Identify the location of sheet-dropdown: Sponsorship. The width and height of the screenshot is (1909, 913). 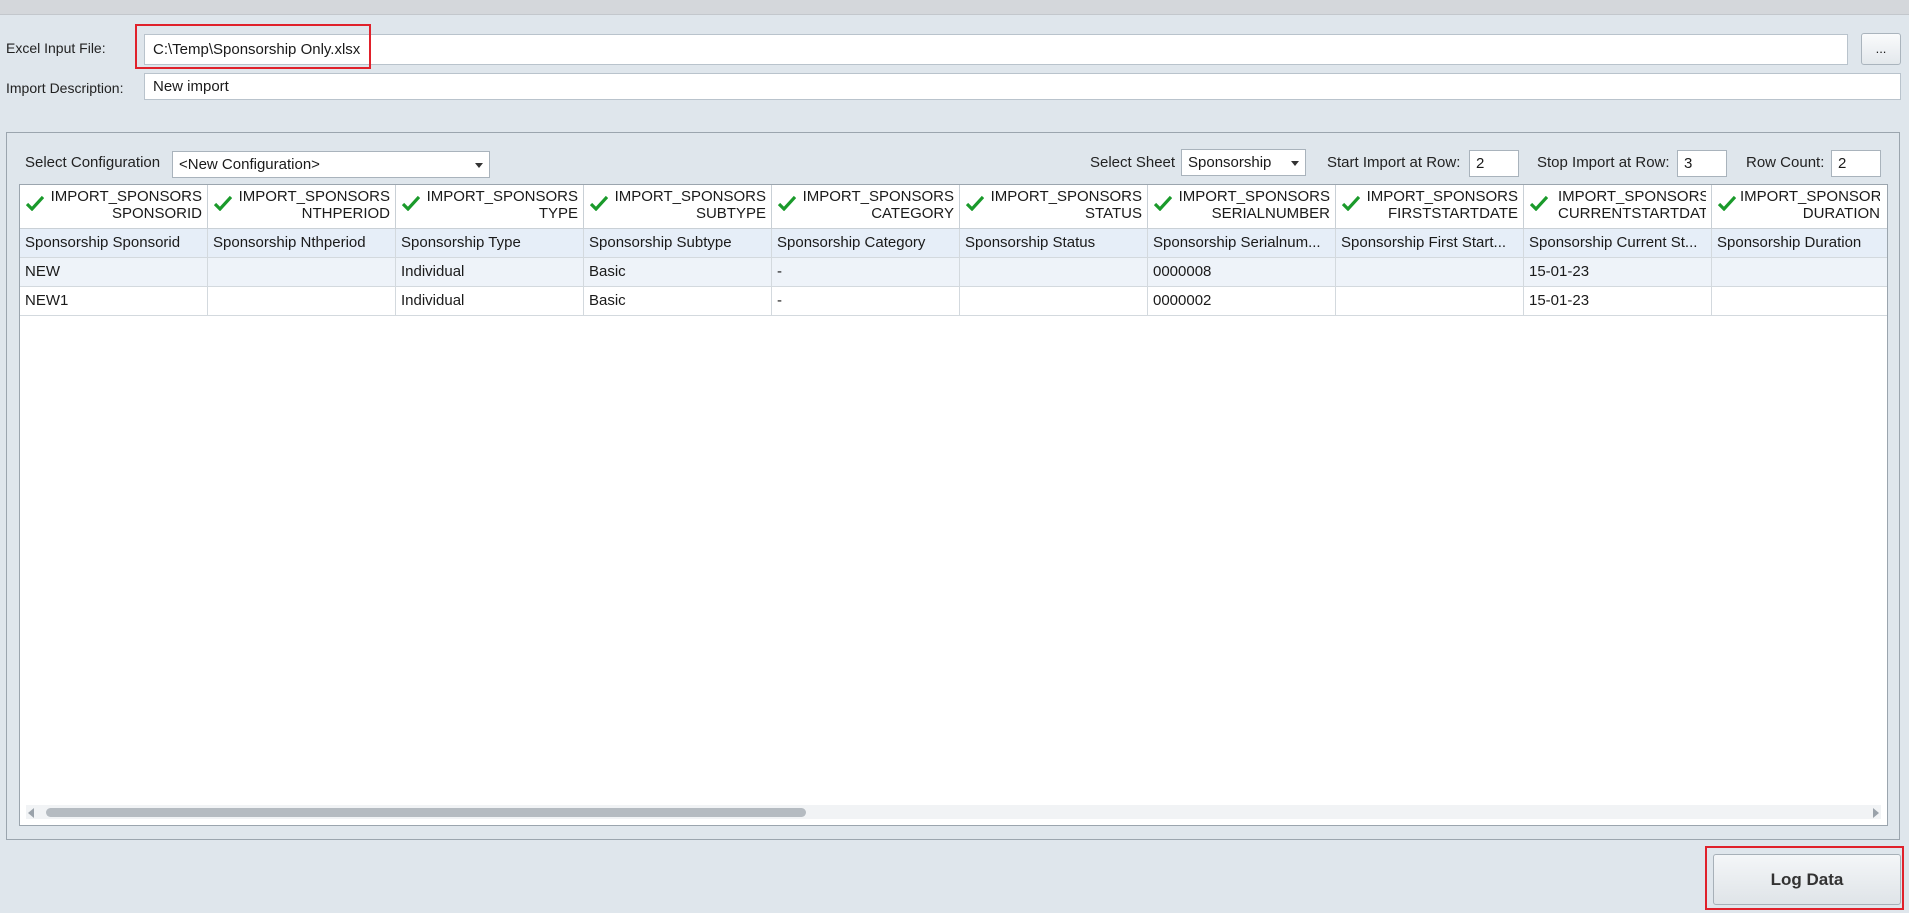
(1243, 162).